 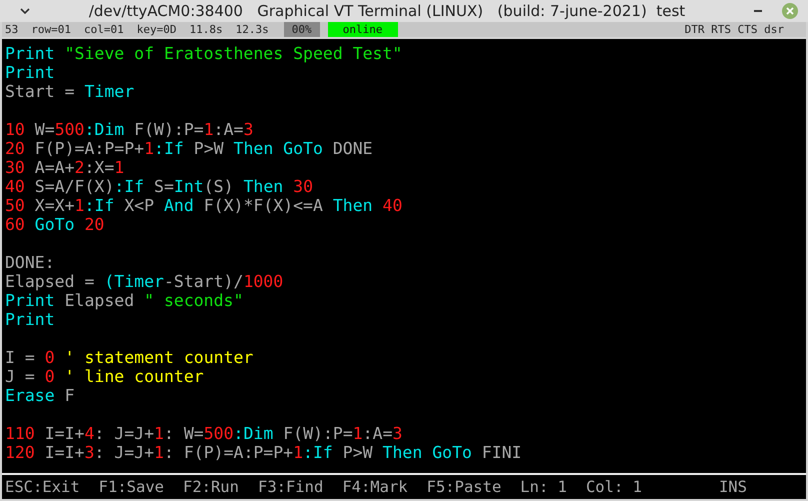 I want to click on code-line: 60 GoTo 20, so click(x=55, y=224).